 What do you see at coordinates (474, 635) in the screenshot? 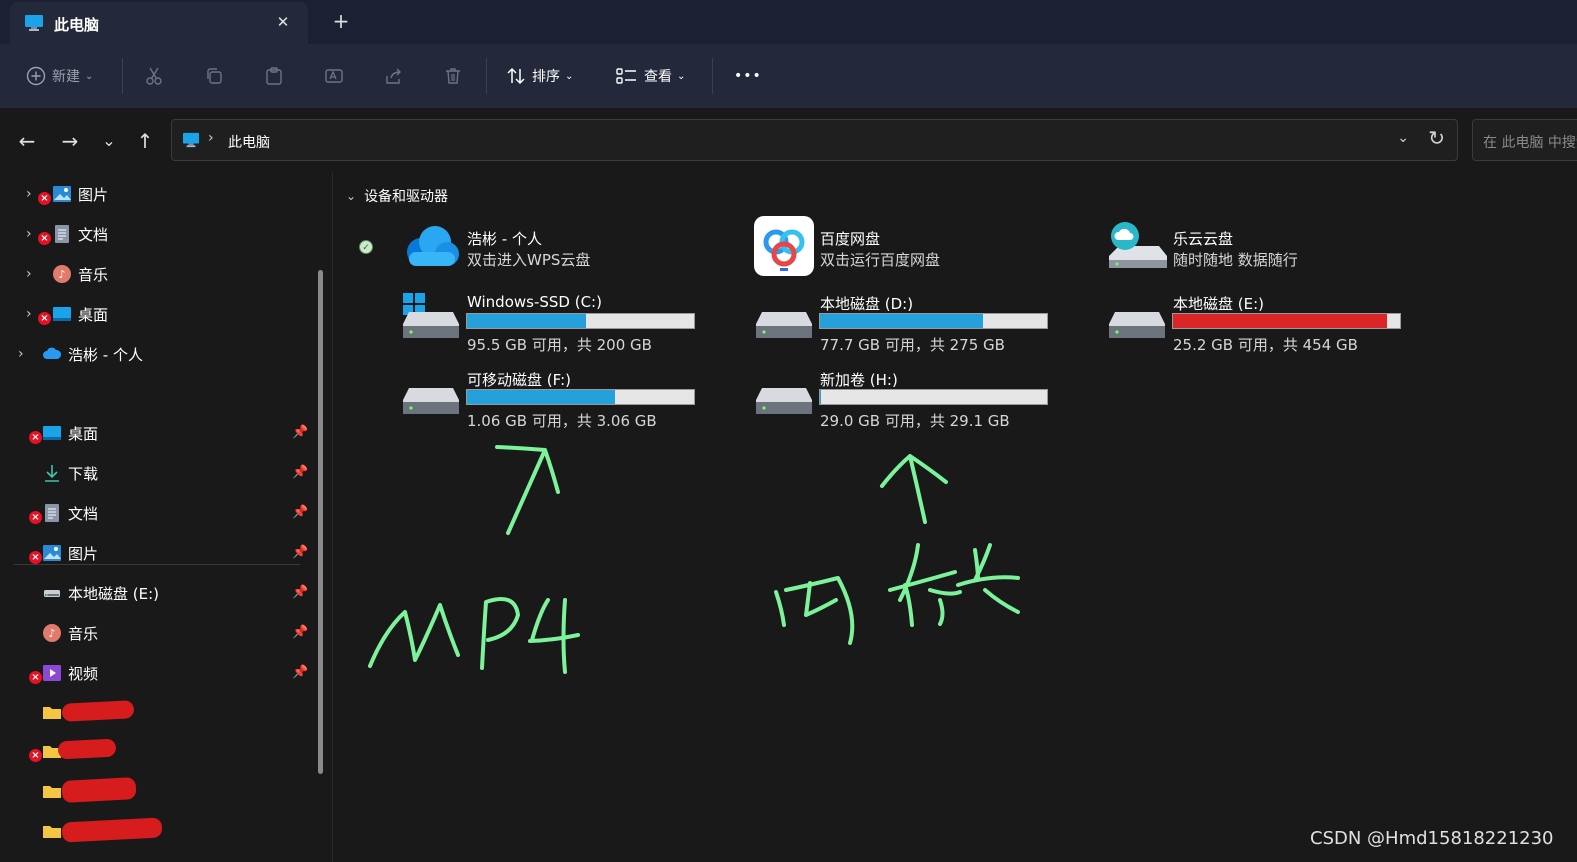
I see `ink-mp4-text` at bounding box center [474, 635].